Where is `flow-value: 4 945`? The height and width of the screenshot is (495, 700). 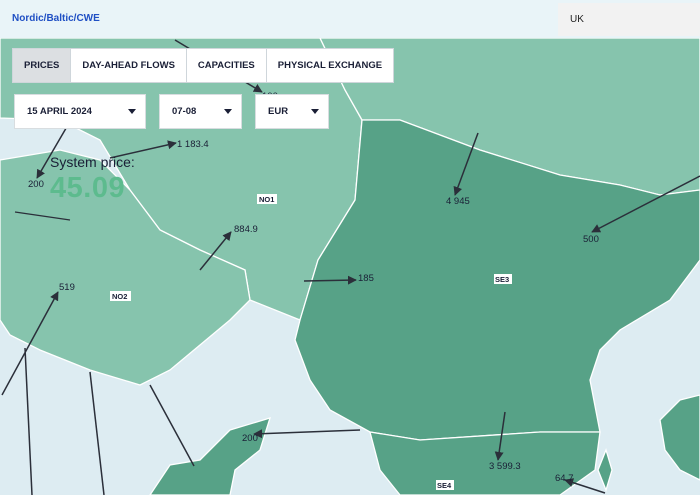 flow-value: 4 945 is located at coordinates (458, 201).